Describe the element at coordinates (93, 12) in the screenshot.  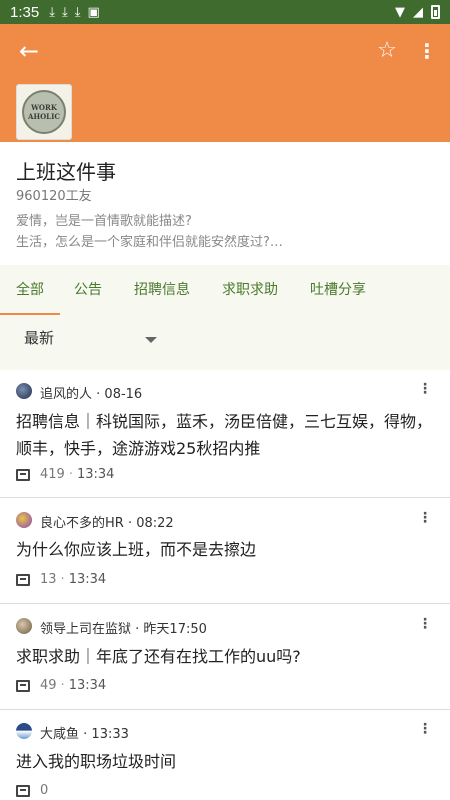
I see `app-icon: ▣` at that location.